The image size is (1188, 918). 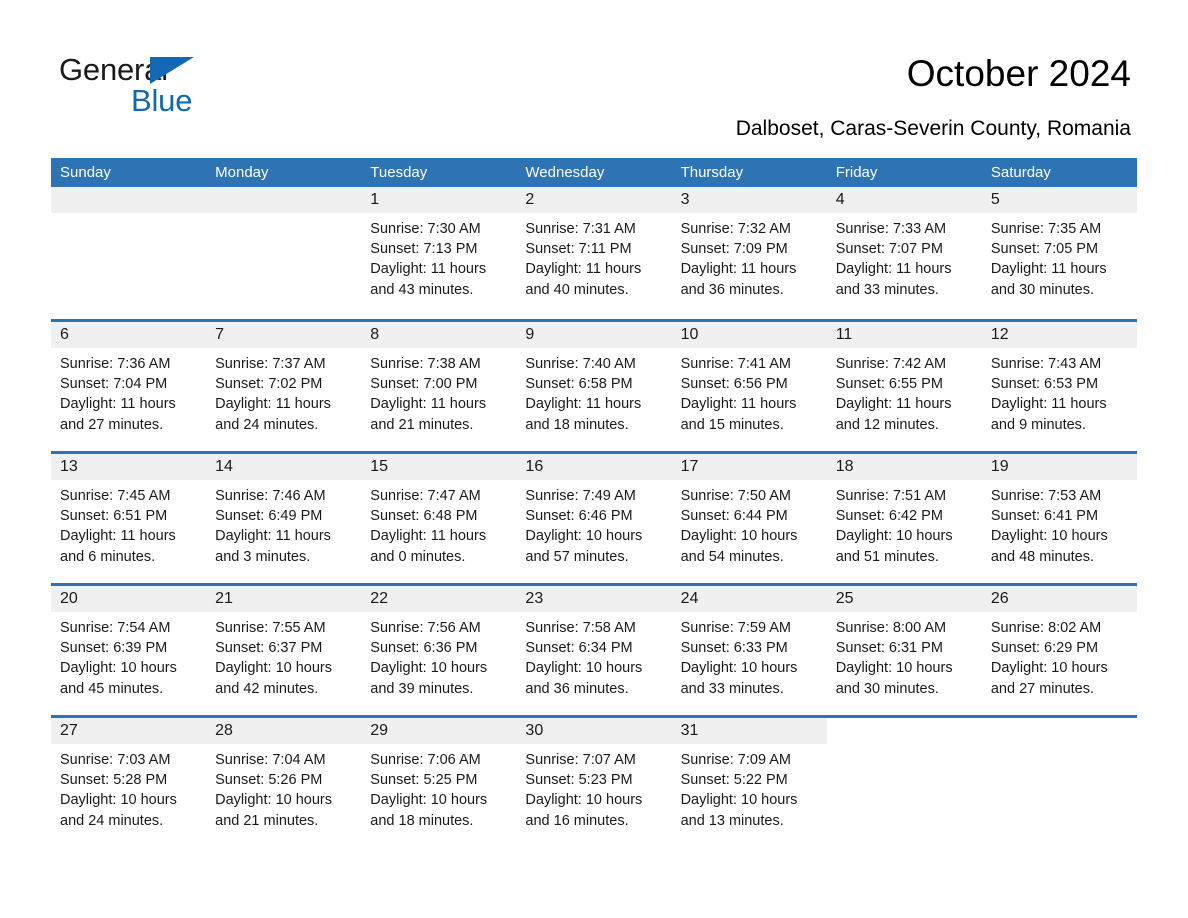 What do you see at coordinates (738, 279) in the screenshot?
I see `daylight-text: Daylight: 11 hours and 36 minutes.` at bounding box center [738, 279].